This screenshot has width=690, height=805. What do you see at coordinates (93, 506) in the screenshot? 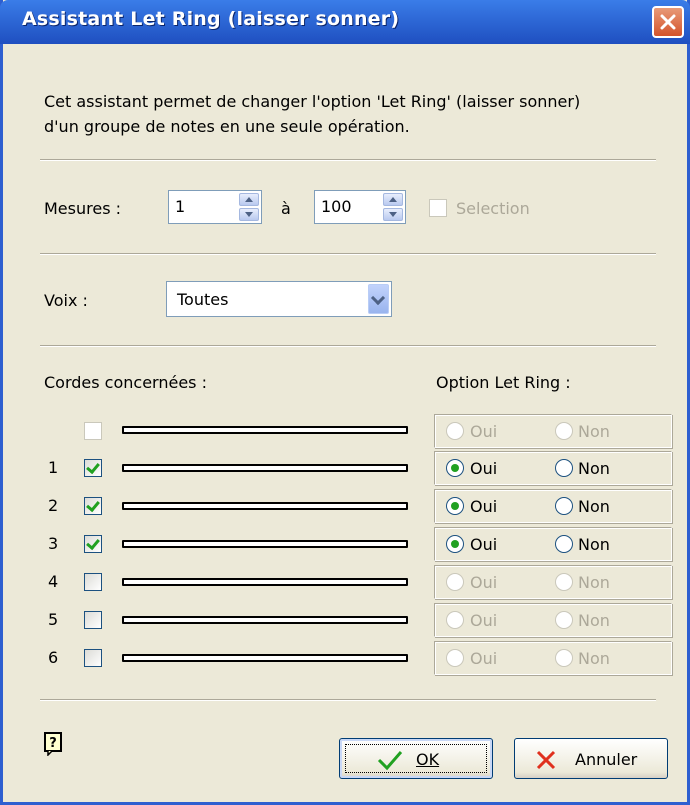
I see `string-2-checkbox` at bounding box center [93, 506].